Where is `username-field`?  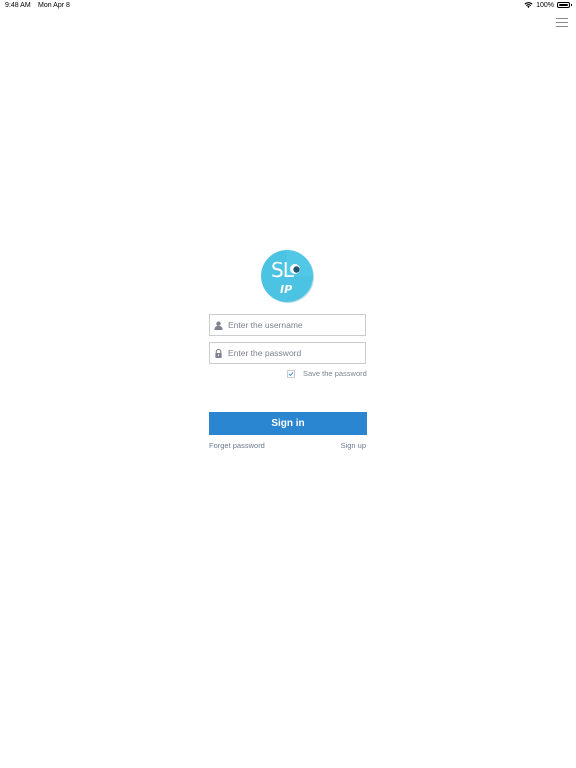 username-field is located at coordinates (287, 325).